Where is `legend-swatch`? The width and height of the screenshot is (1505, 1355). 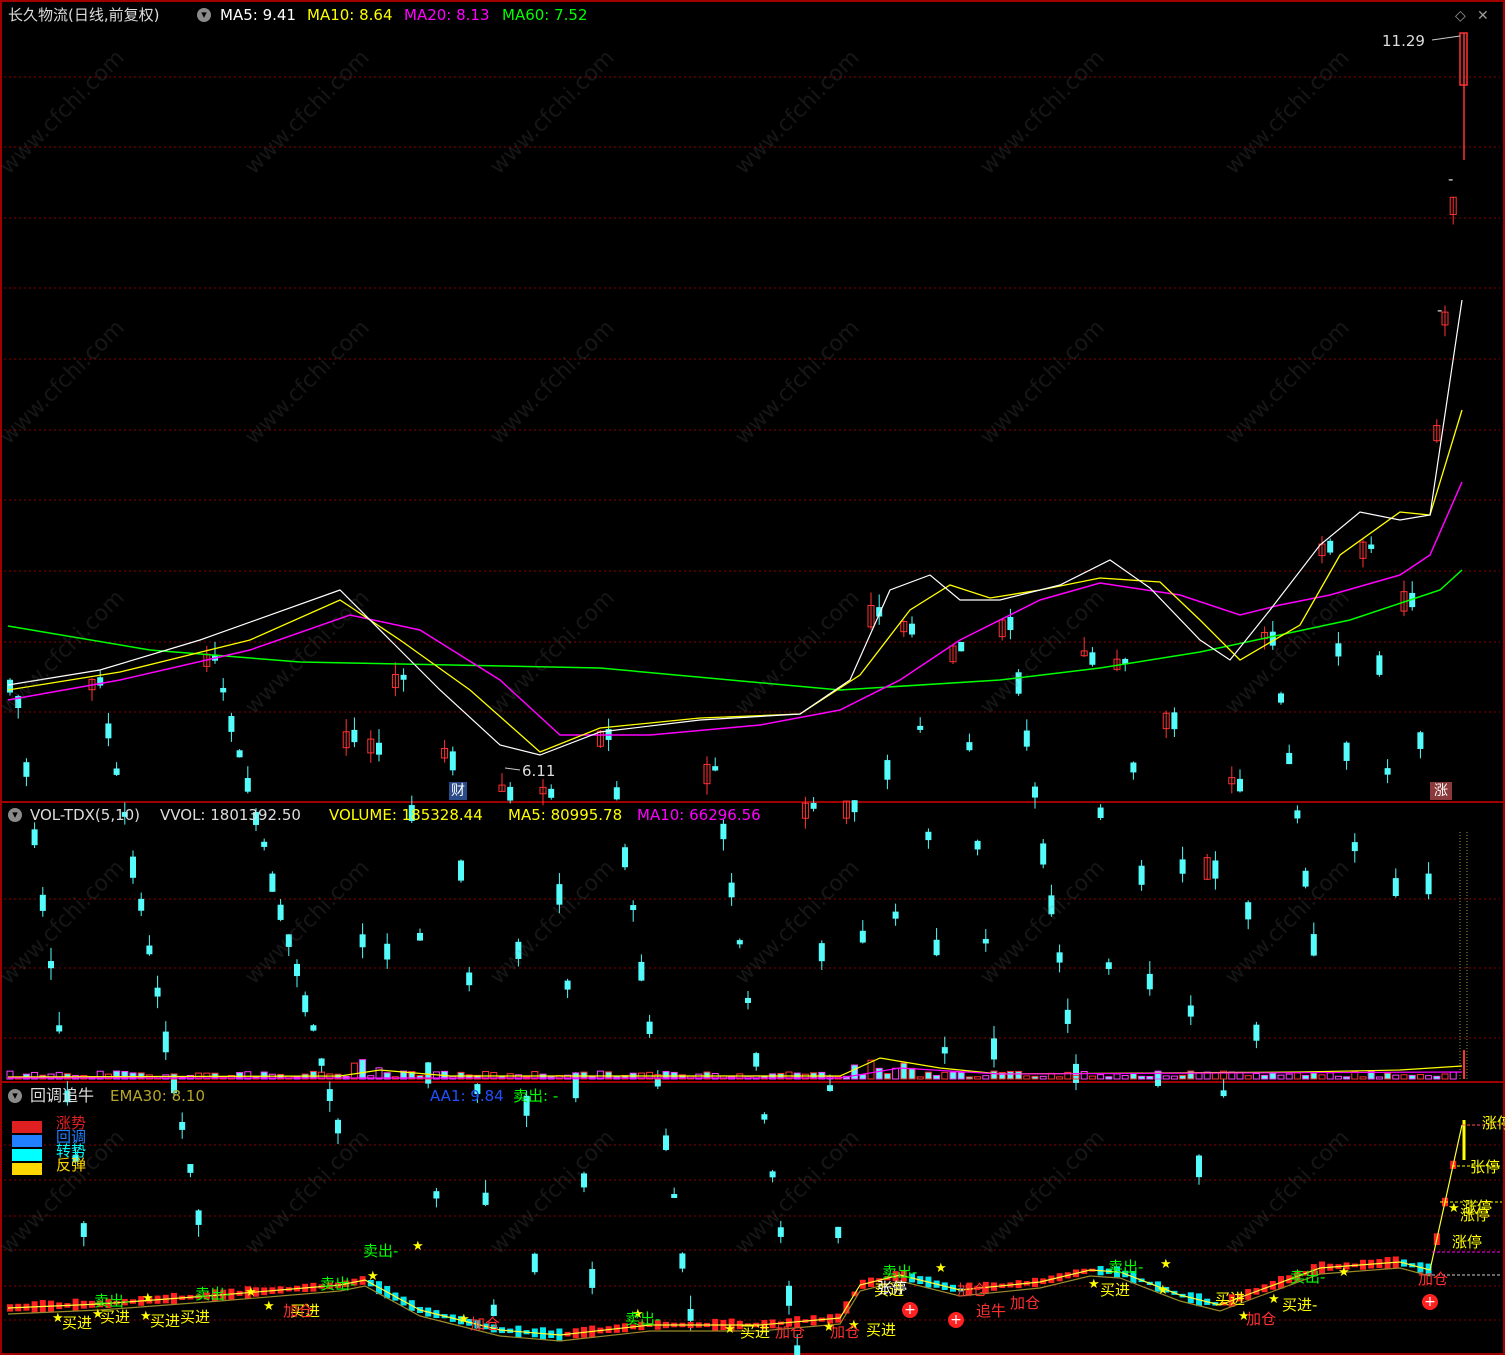
legend-swatch is located at coordinates (27, 1168).